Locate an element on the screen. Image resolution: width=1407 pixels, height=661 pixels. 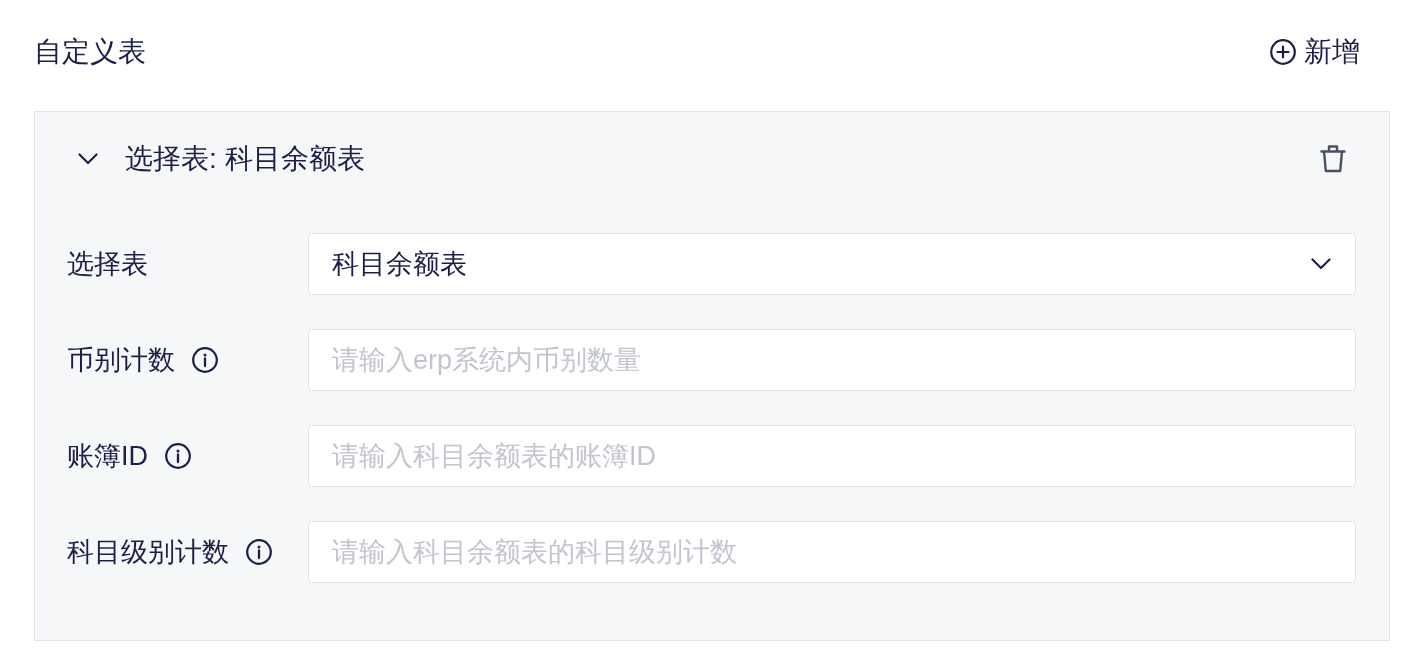
field-label: 选择表 is located at coordinates (107, 264).